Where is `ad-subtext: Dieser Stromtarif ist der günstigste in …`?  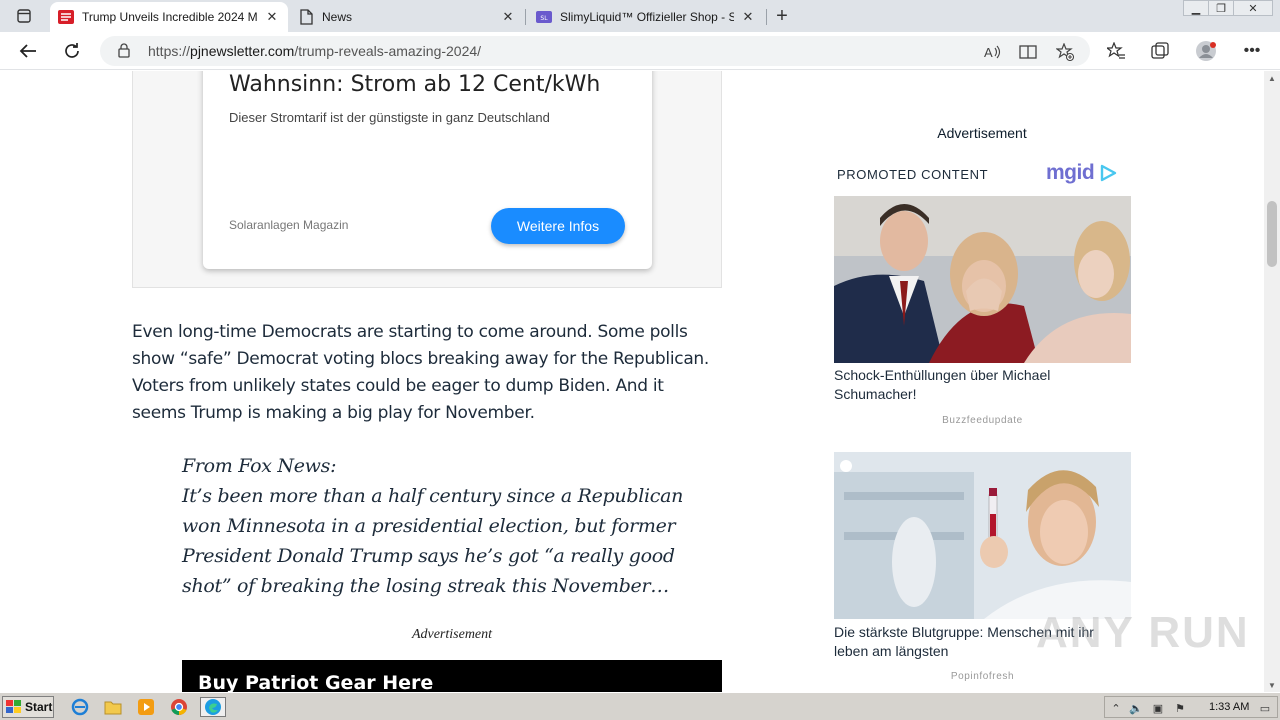
ad-subtext: Dieser Stromtarif ist der günstigste in … is located at coordinates (389, 117).